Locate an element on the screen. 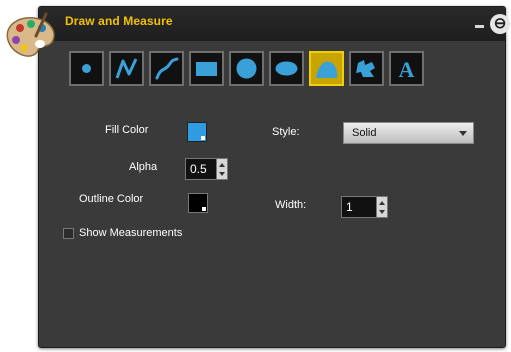  freehand-polygon-icon is located at coordinates (327, 69).